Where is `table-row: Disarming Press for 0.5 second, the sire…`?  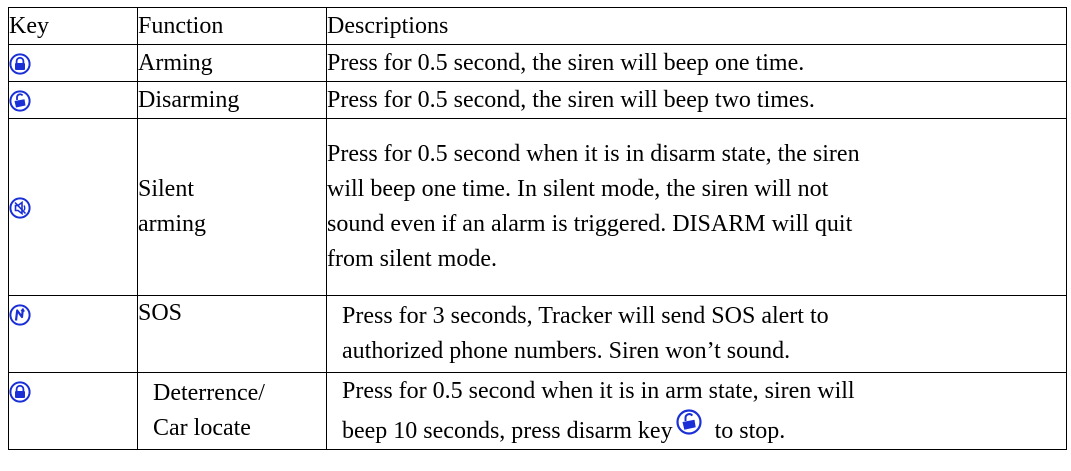
table-row: Disarming Press for 0.5 second, the sire… is located at coordinates (537, 100).